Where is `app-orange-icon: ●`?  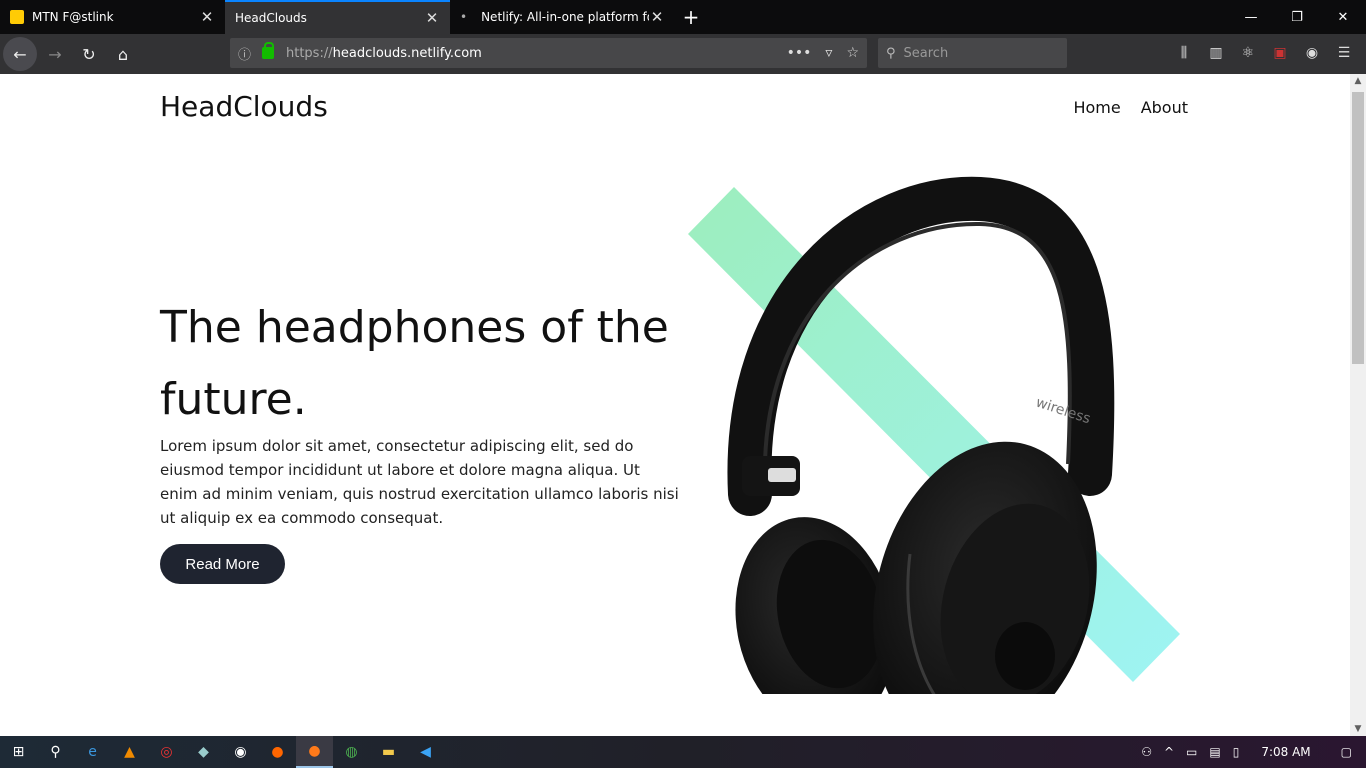 app-orange-icon: ● is located at coordinates (277, 752).